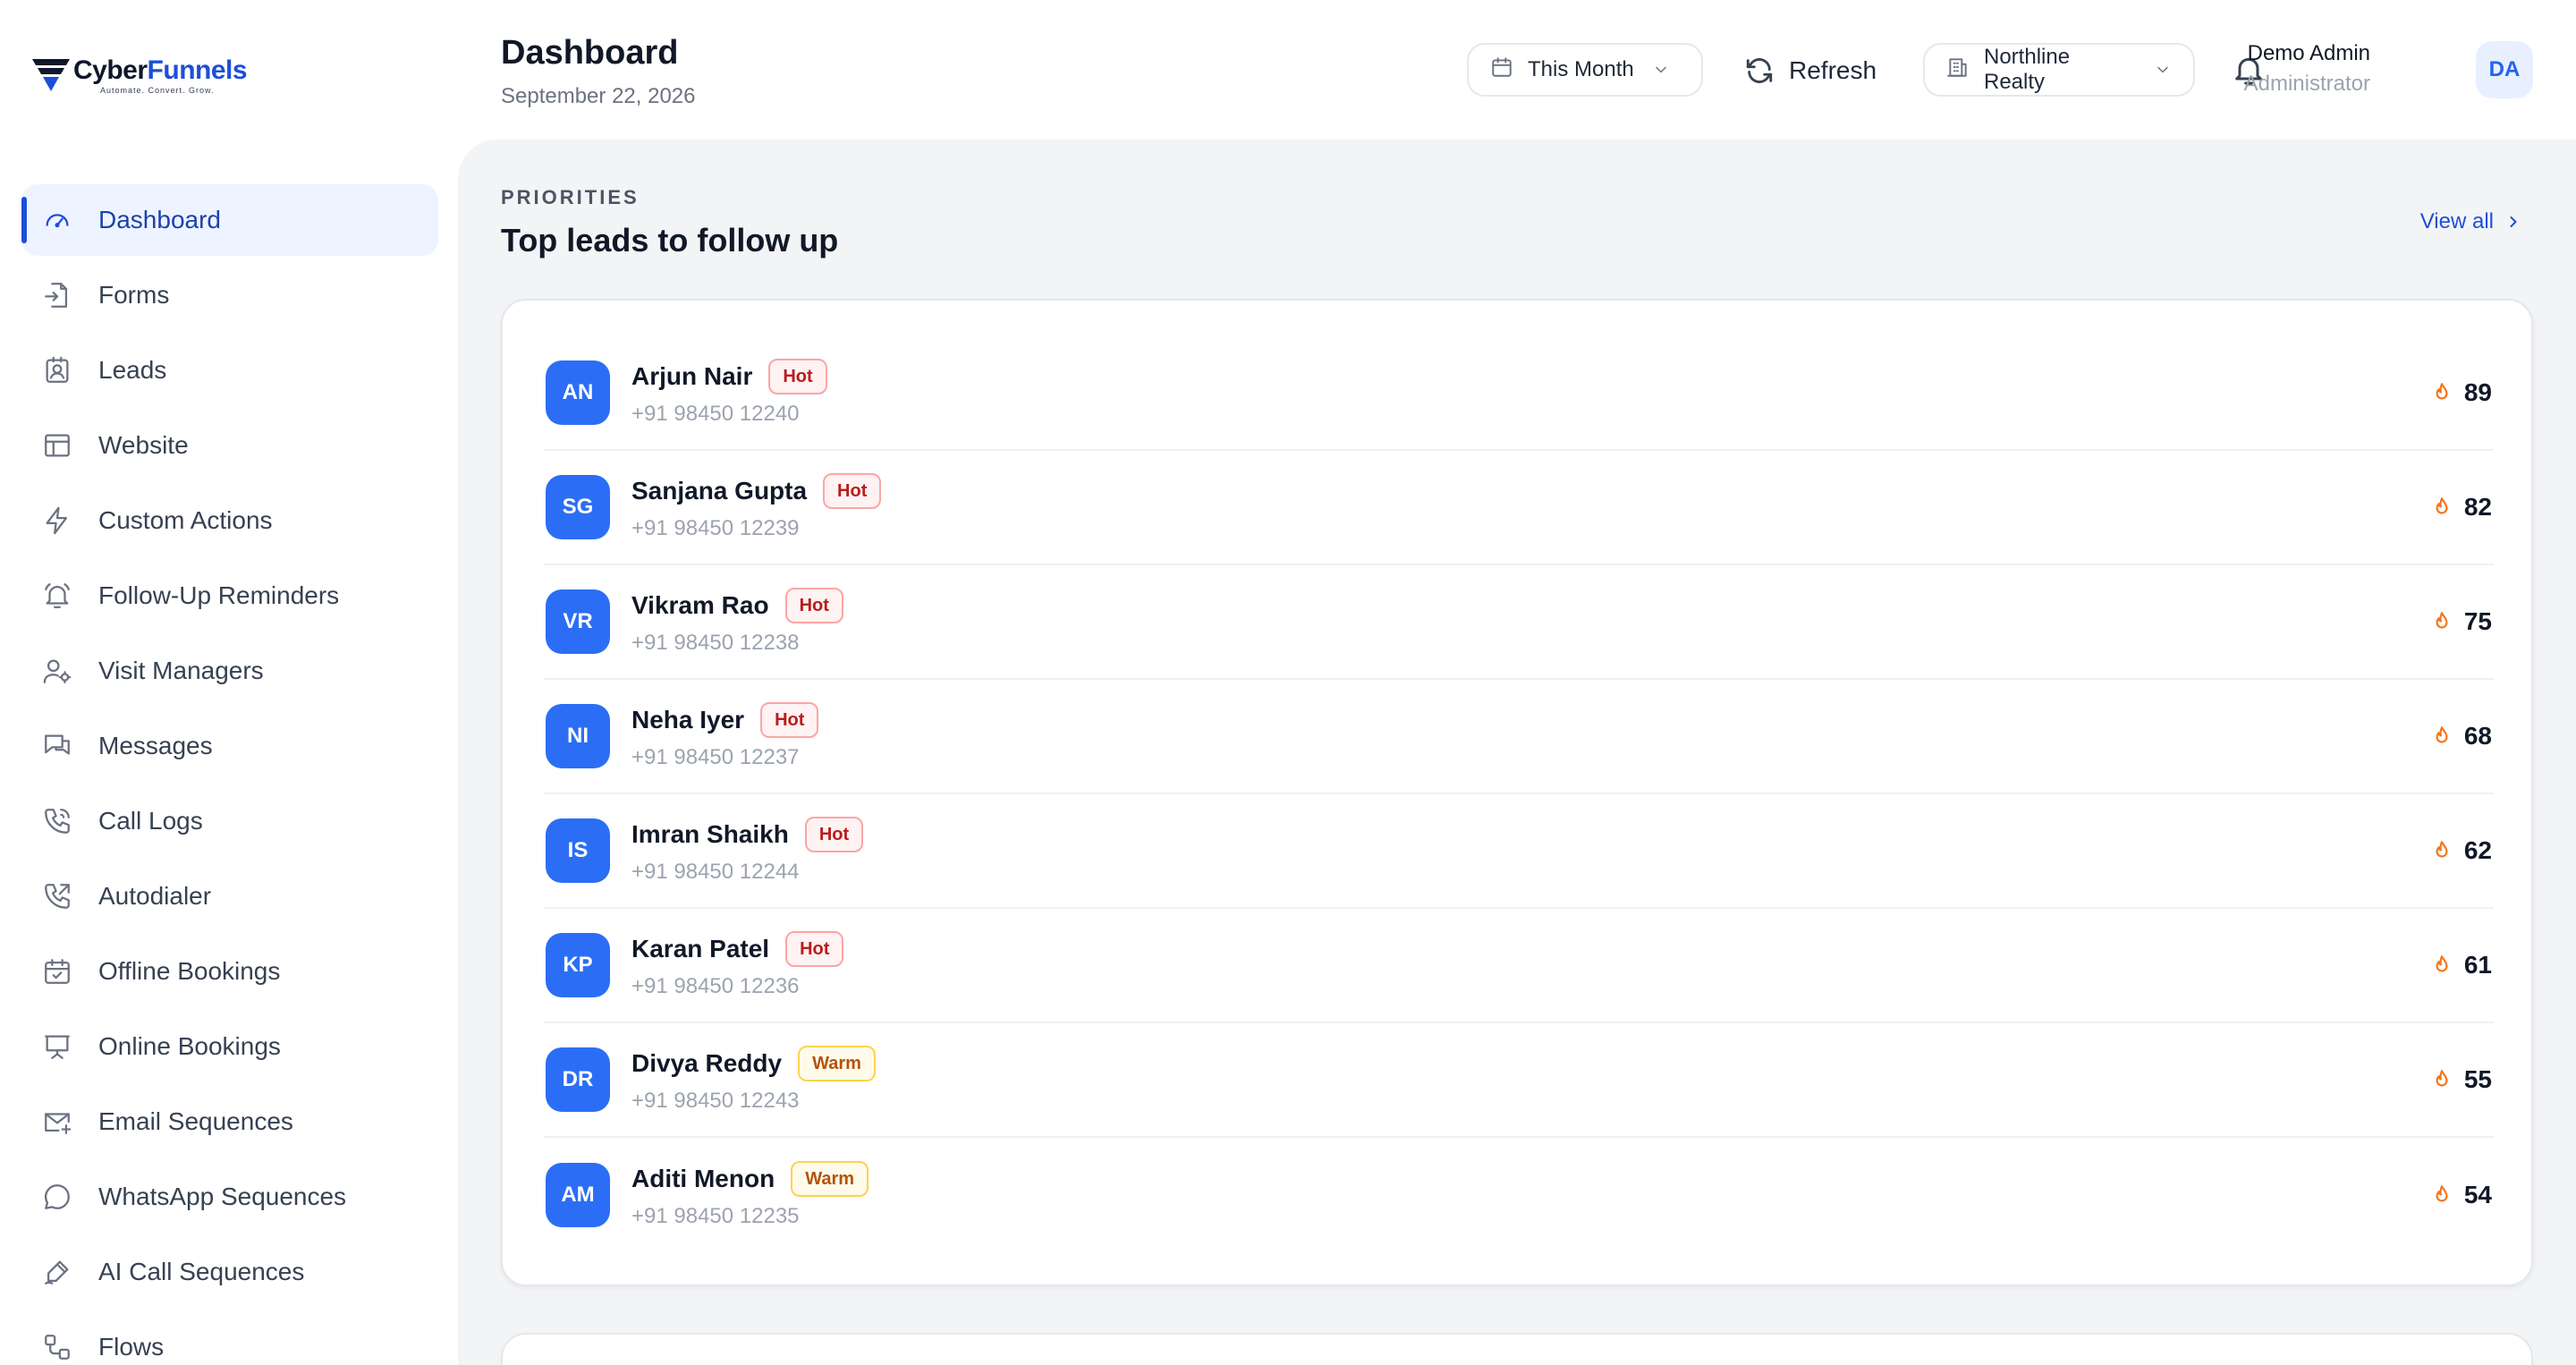 The image size is (2576, 1365). What do you see at coordinates (110, 70) in the screenshot?
I see `brand-name-part1: Cyber` at bounding box center [110, 70].